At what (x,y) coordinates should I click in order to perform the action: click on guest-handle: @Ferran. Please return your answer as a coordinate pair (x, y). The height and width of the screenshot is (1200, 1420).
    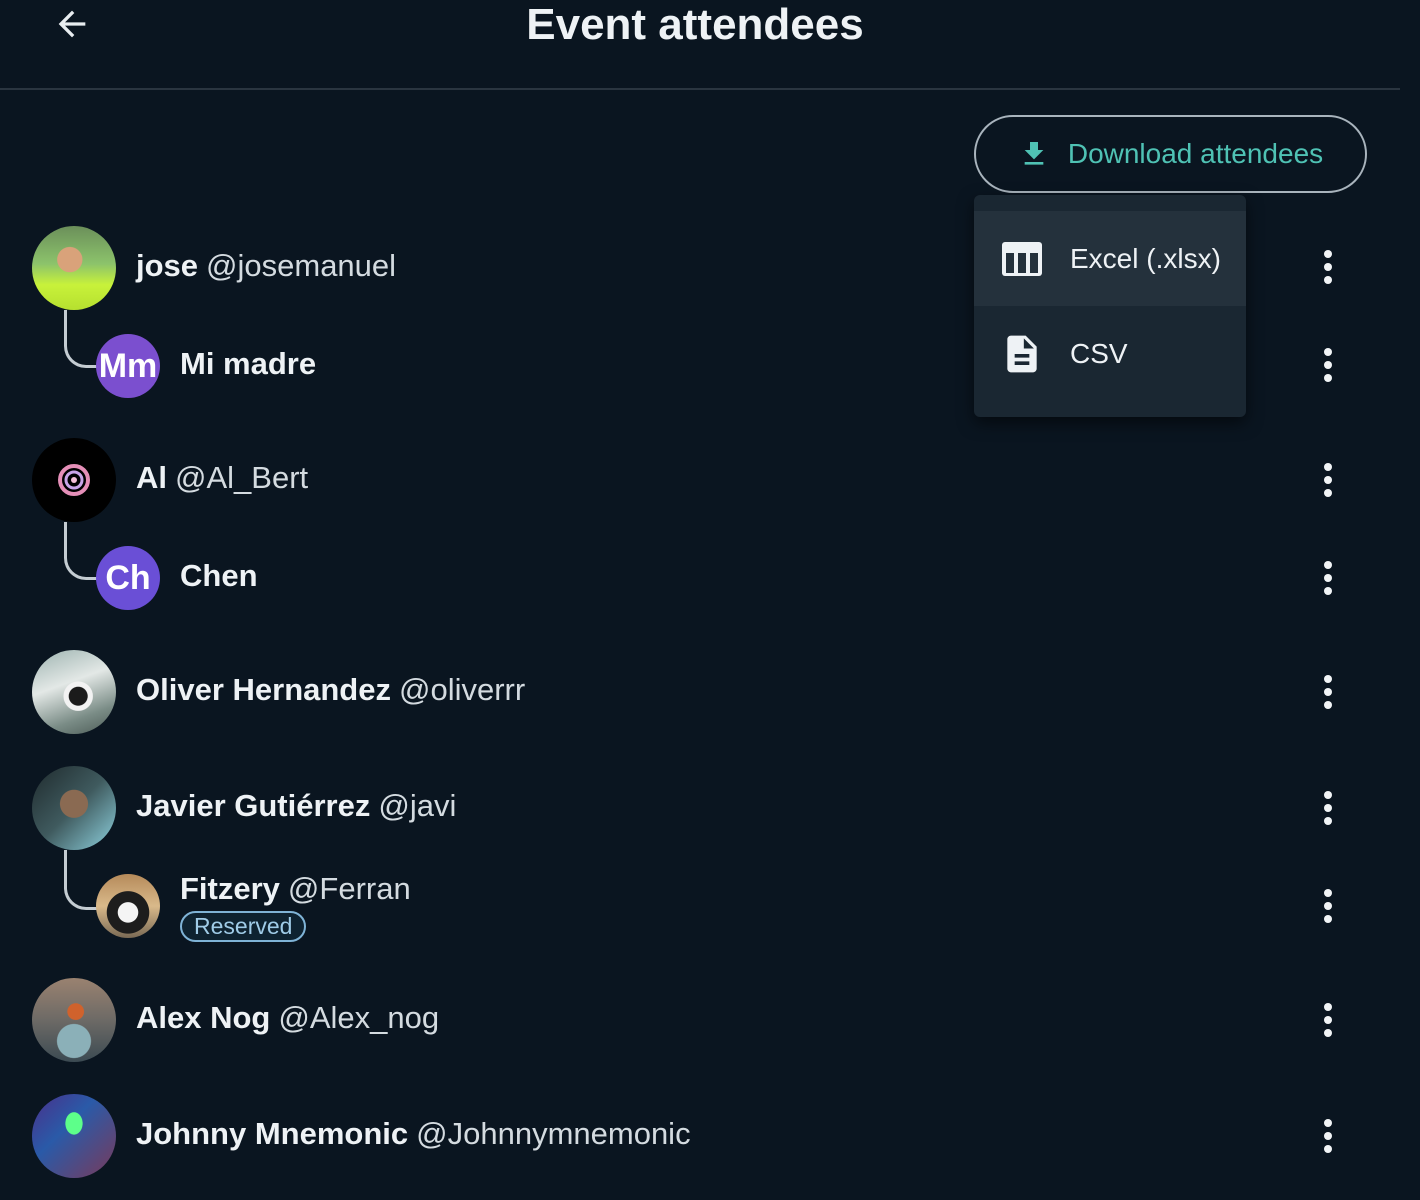
    Looking at the image, I should click on (349, 888).